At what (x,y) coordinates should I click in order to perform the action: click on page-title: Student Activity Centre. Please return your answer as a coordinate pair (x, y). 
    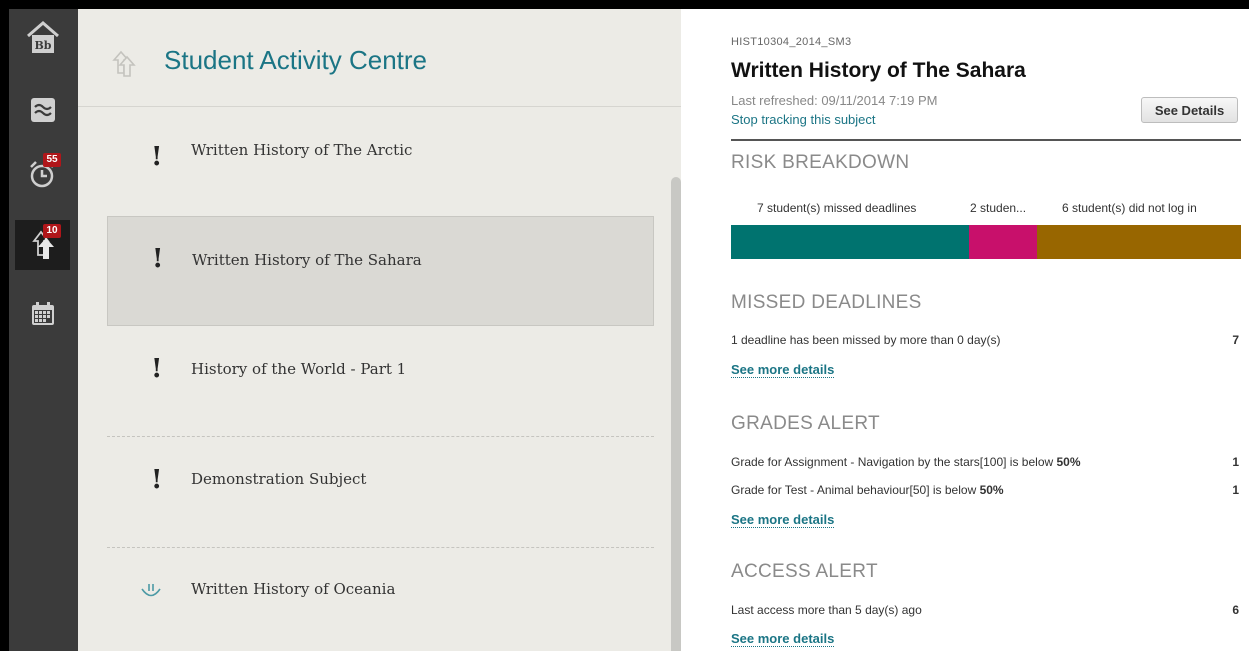
    Looking at the image, I should click on (296, 60).